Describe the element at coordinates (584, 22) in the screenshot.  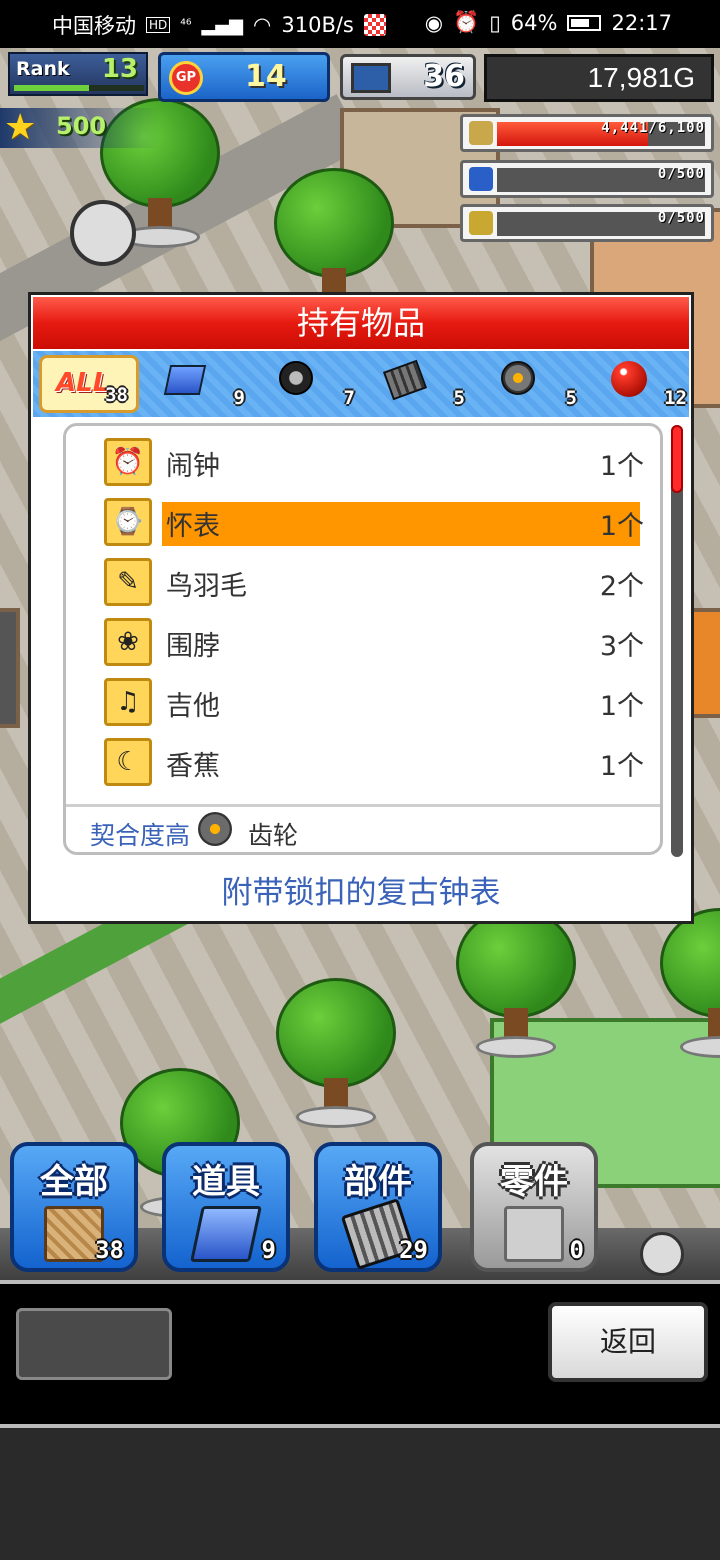
I see `battery-icon` at that location.